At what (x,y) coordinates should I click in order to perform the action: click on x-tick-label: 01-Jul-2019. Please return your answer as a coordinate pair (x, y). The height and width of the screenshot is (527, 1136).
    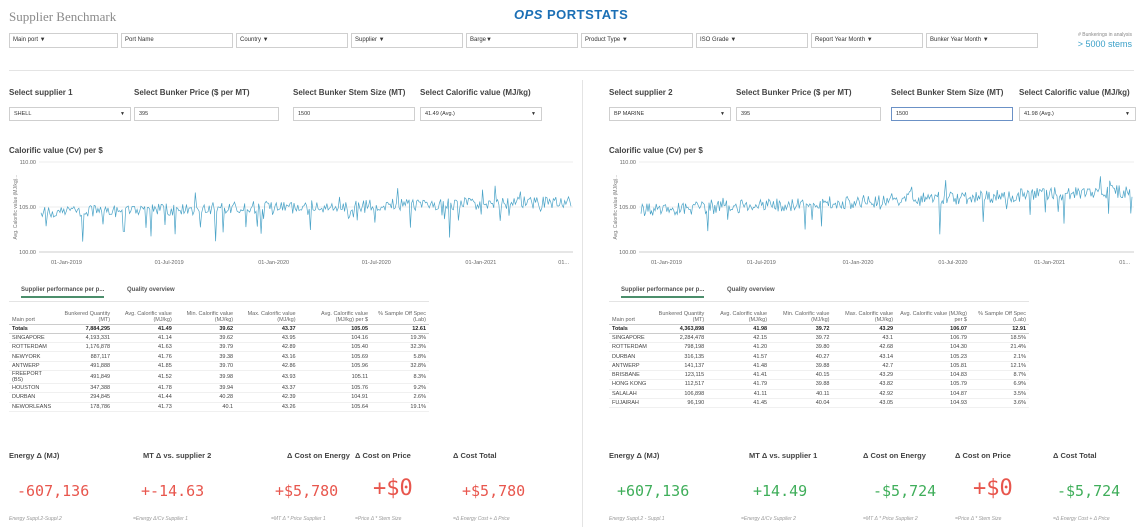
    Looking at the image, I should click on (761, 263).